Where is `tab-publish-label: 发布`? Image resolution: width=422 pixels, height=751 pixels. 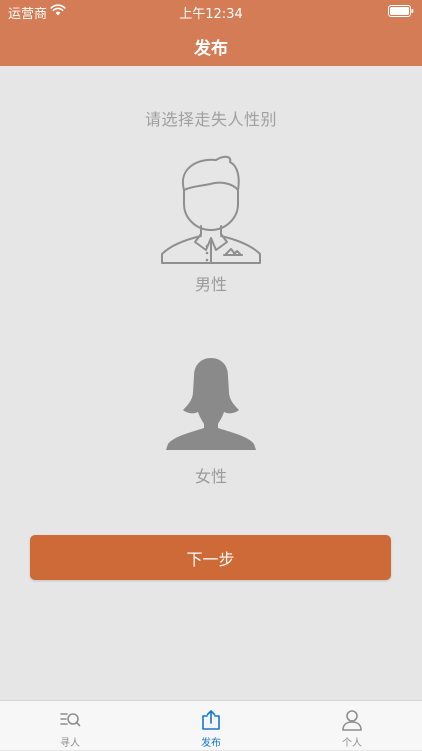
tab-publish-label: 发布 is located at coordinates (211, 743).